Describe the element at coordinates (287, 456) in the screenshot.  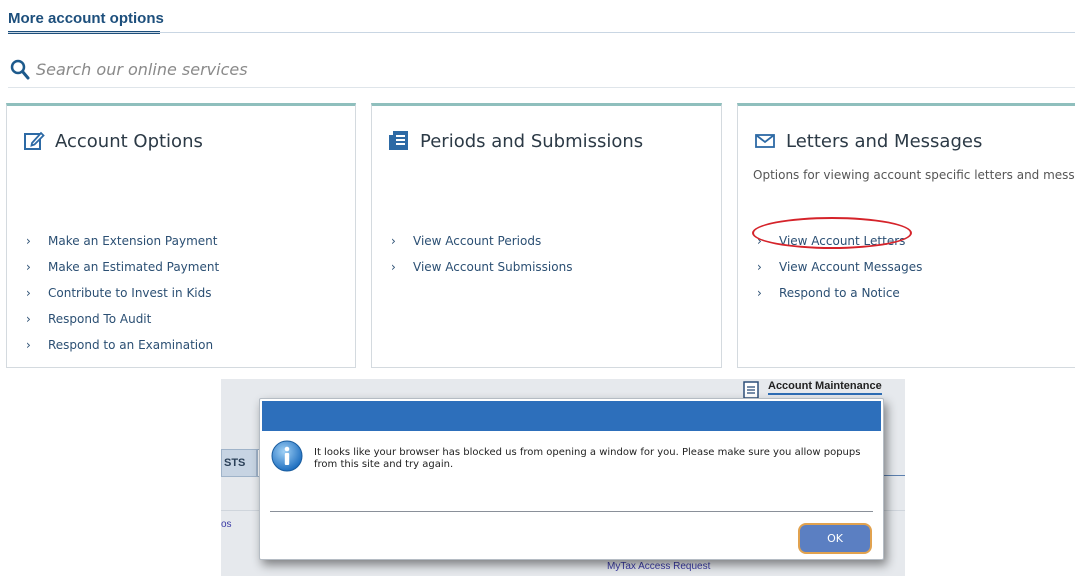
I see `info-icon` at that location.